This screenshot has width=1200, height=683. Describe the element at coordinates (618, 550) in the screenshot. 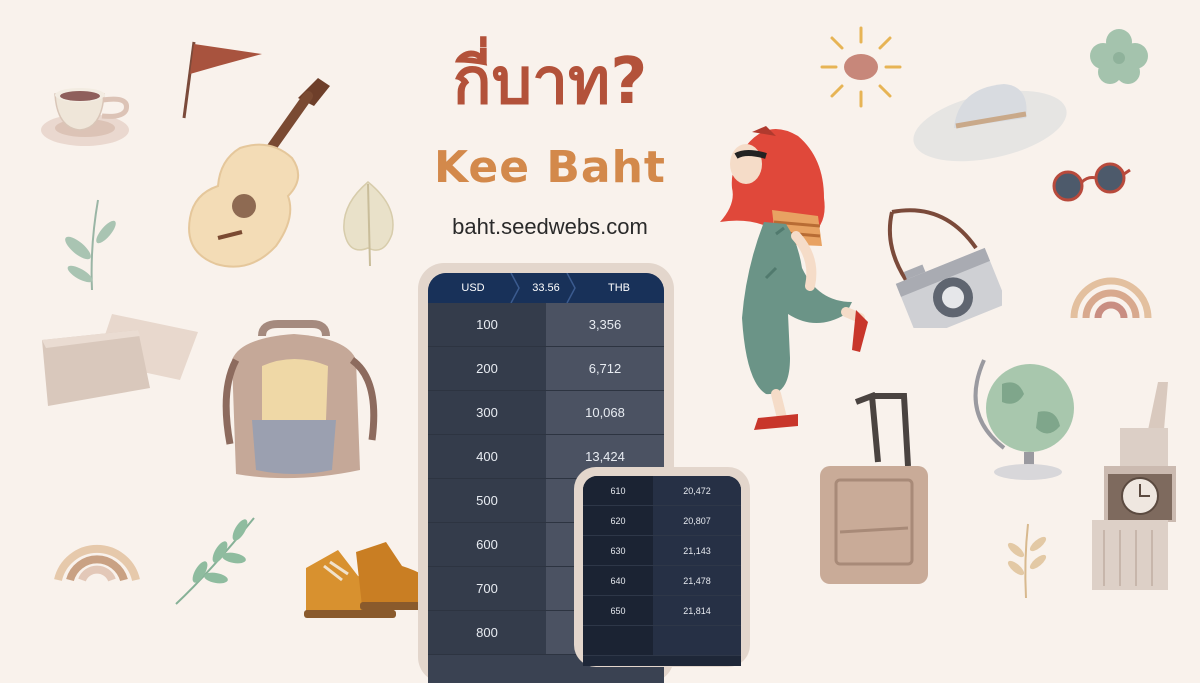

I see `amount-cell: 630` at that location.